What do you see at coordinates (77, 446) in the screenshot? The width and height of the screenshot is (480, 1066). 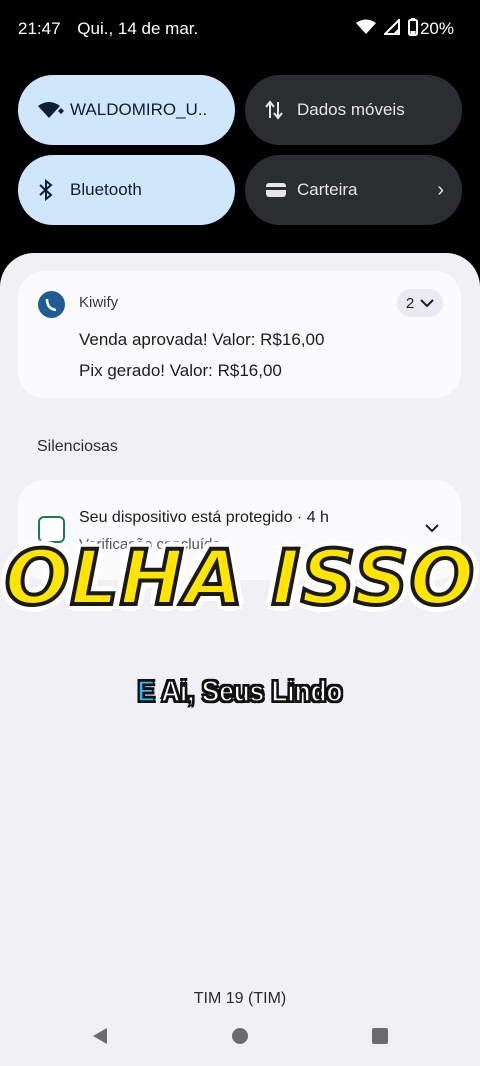 I see `silent-section-label: Silenciosas` at bounding box center [77, 446].